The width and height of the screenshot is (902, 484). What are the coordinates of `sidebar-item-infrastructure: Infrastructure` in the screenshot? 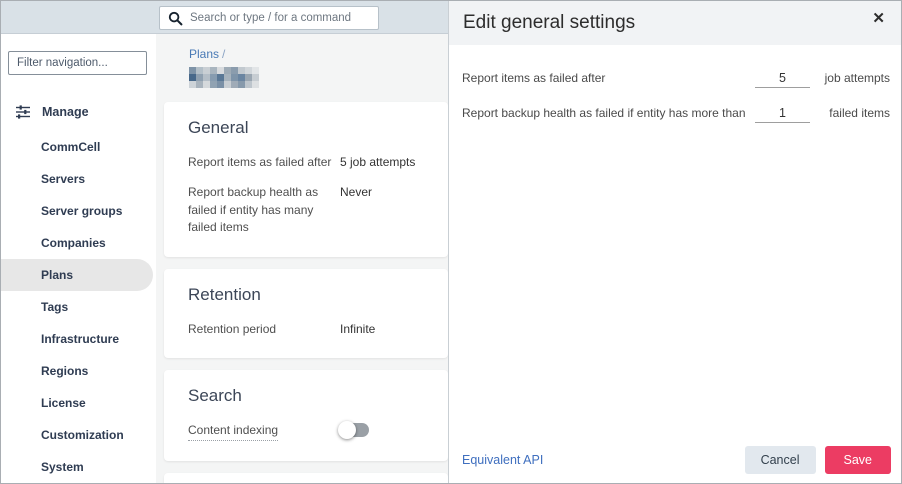 It's located at (78, 339).